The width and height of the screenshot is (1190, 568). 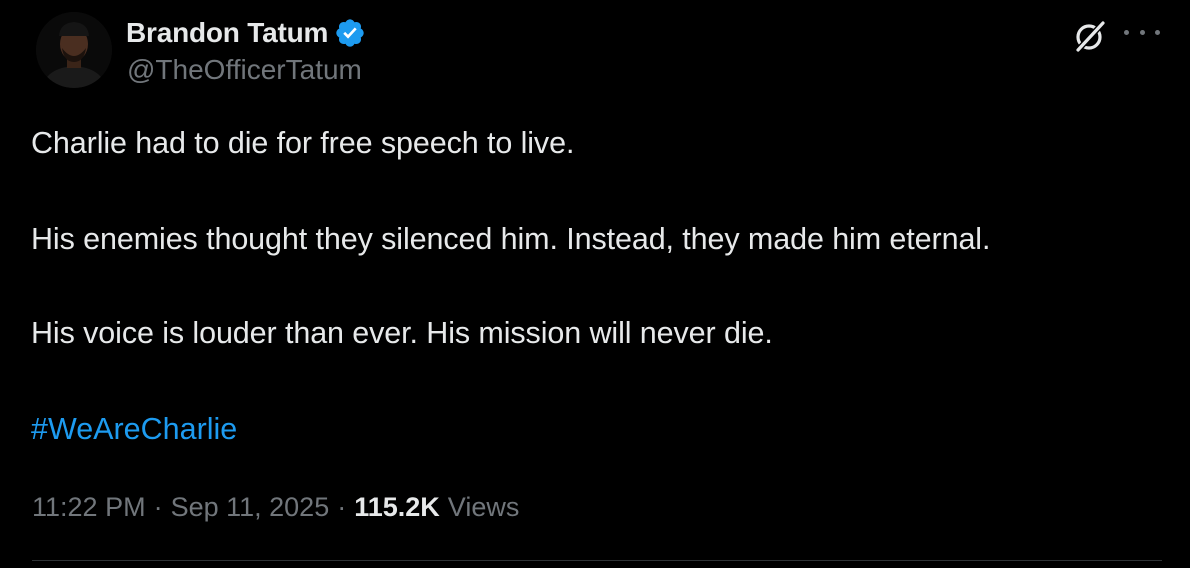 I want to click on grok-icon, so click(x=1090, y=36).